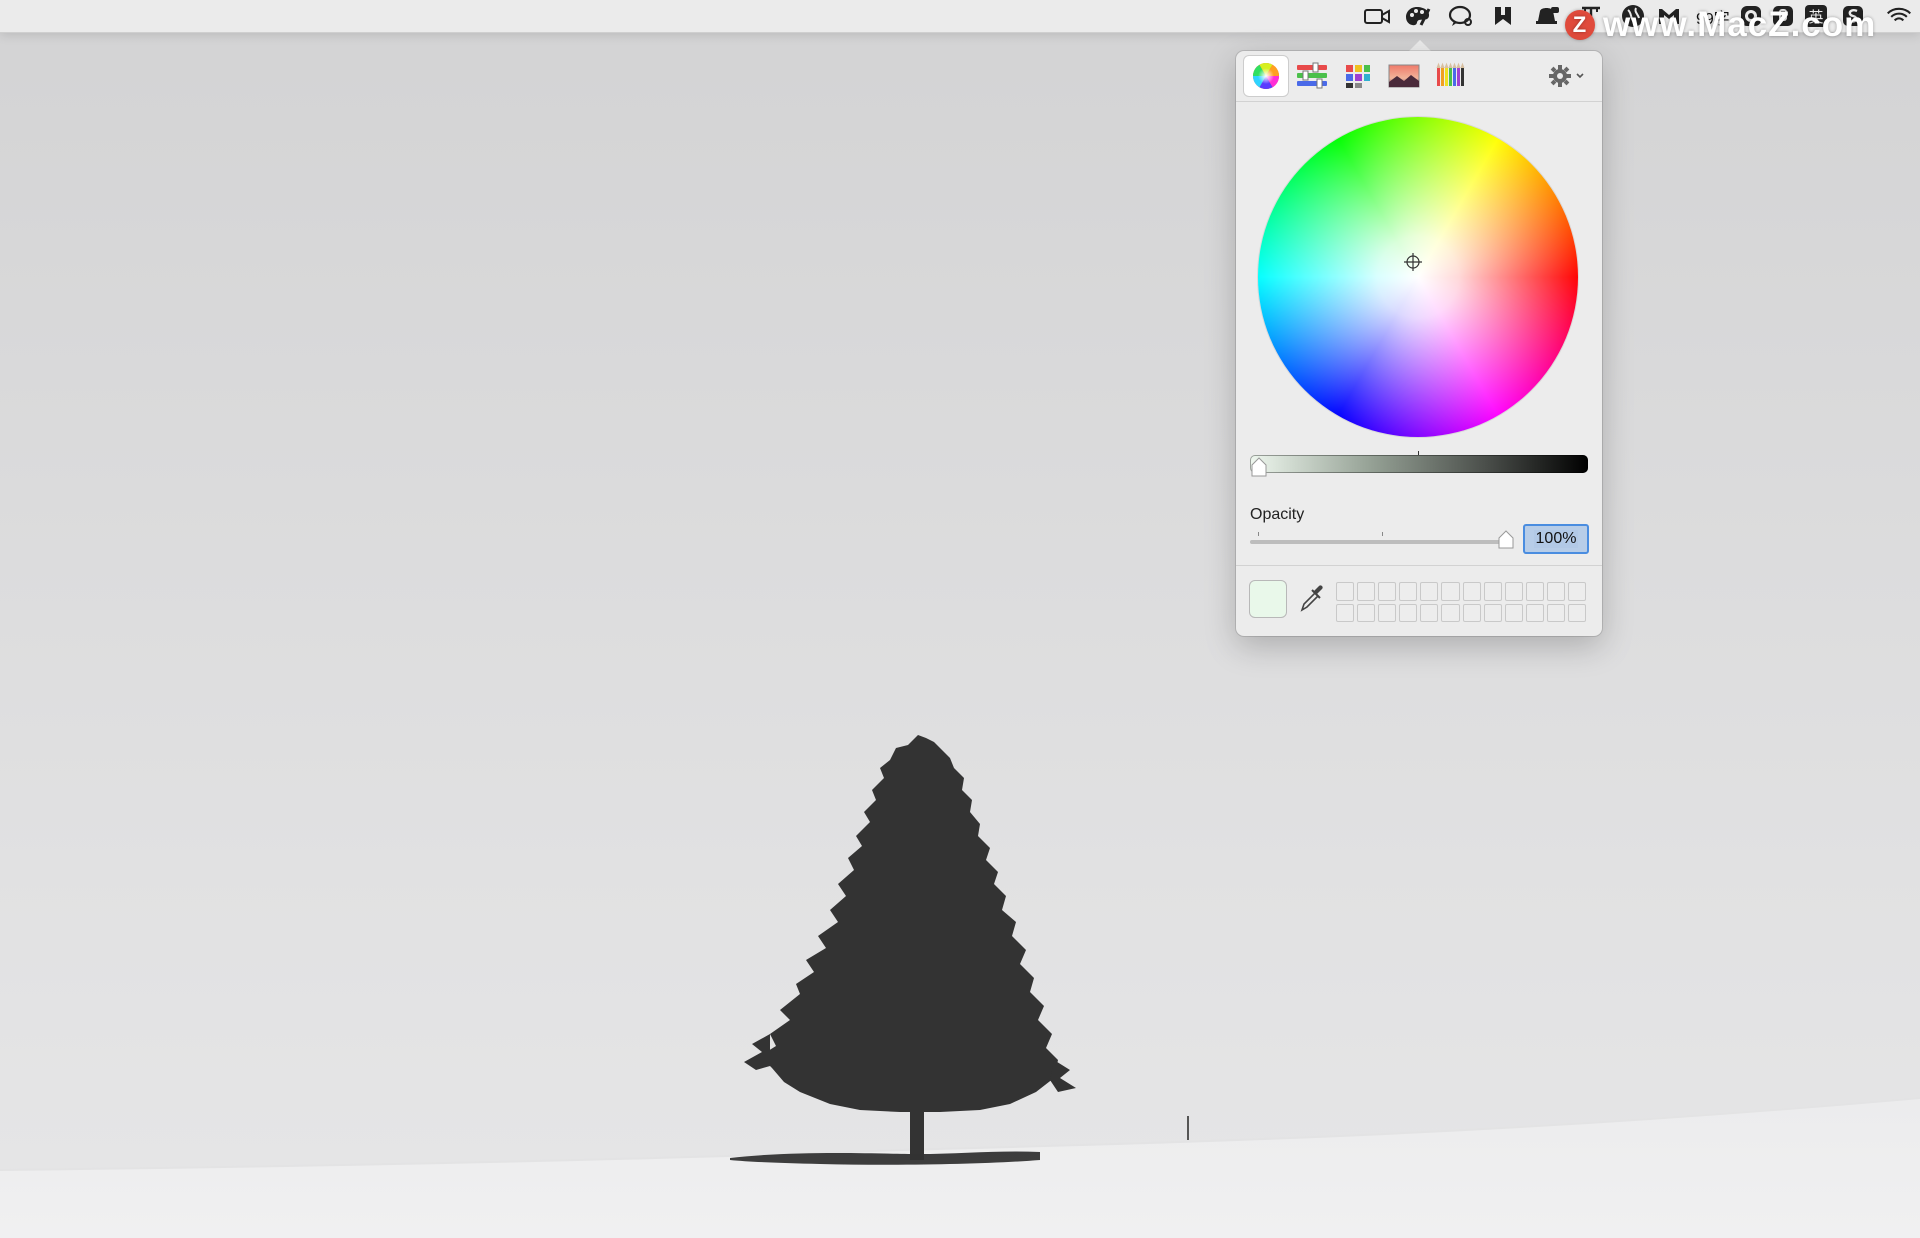 Image resolution: width=1920 pixels, height=1238 pixels. Describe the element at coordinates (1580, 76) in the screenshot. I see `chevron-down-icon` at that location.